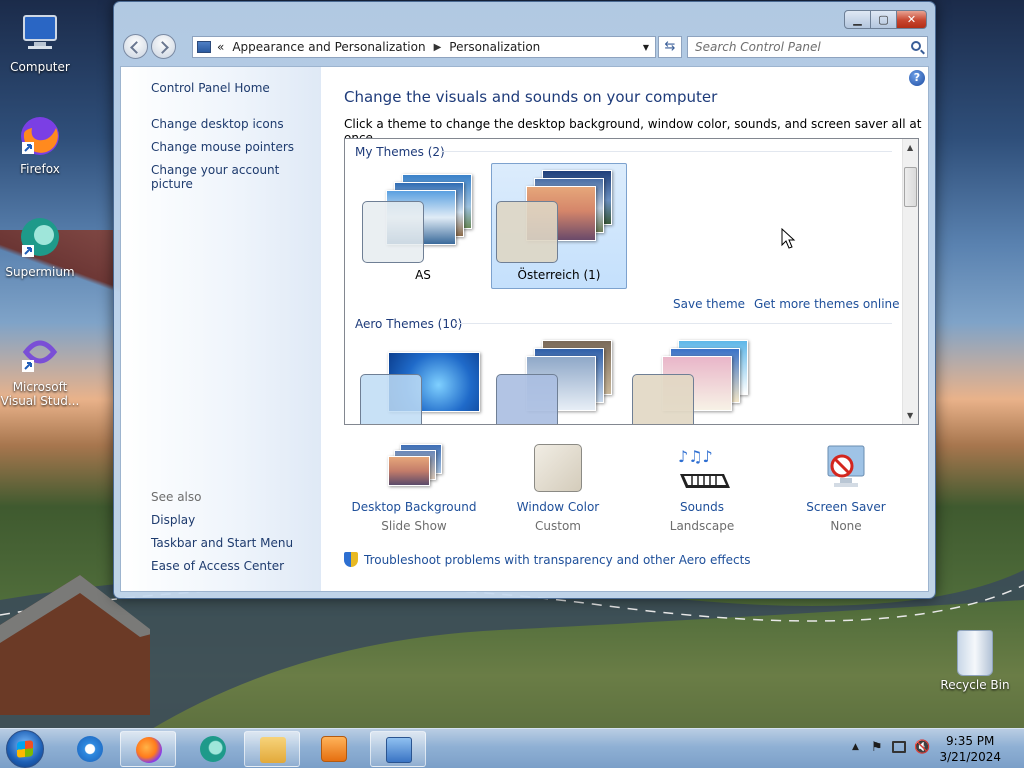  What do you see at coordinates (670, 47) in the screenshot?
I see `refresh-button: ⇆` at bounding box center [670, 47].